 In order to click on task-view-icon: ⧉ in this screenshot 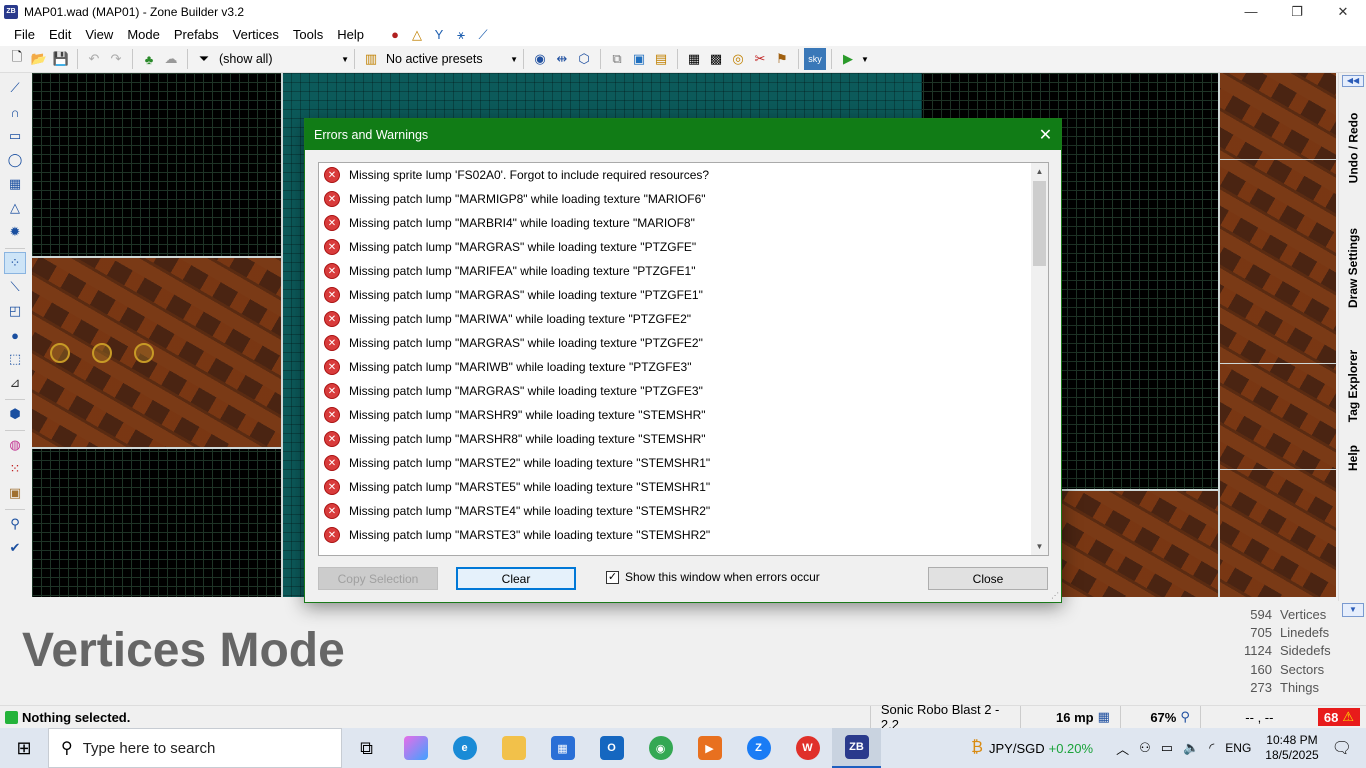, I will do `click(366, 748)`.